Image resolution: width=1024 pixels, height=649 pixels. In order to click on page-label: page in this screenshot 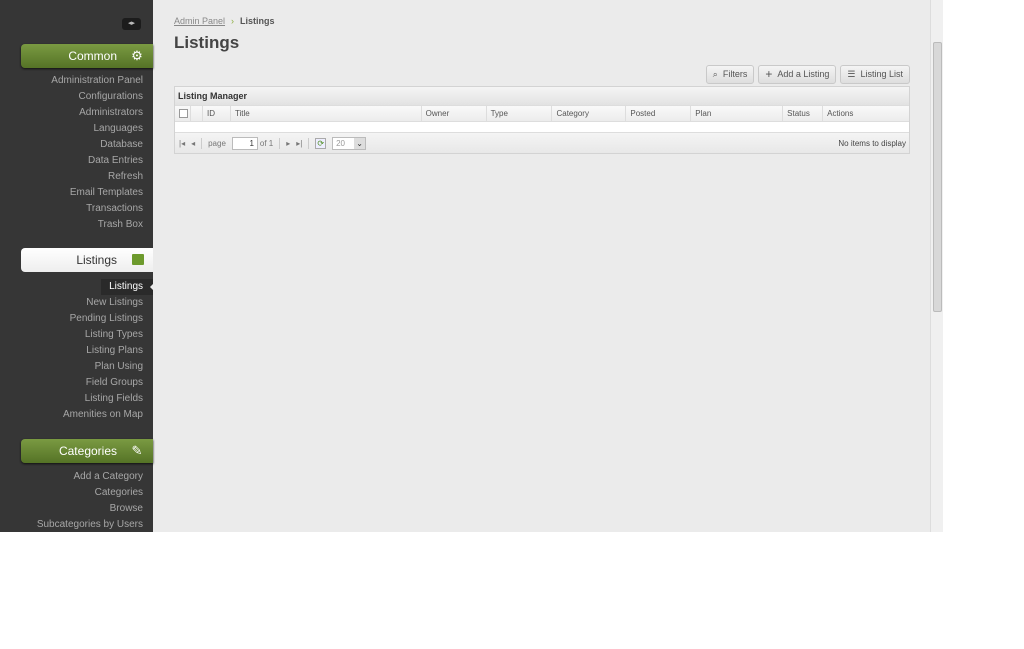, I will do `click(217, 143)`.